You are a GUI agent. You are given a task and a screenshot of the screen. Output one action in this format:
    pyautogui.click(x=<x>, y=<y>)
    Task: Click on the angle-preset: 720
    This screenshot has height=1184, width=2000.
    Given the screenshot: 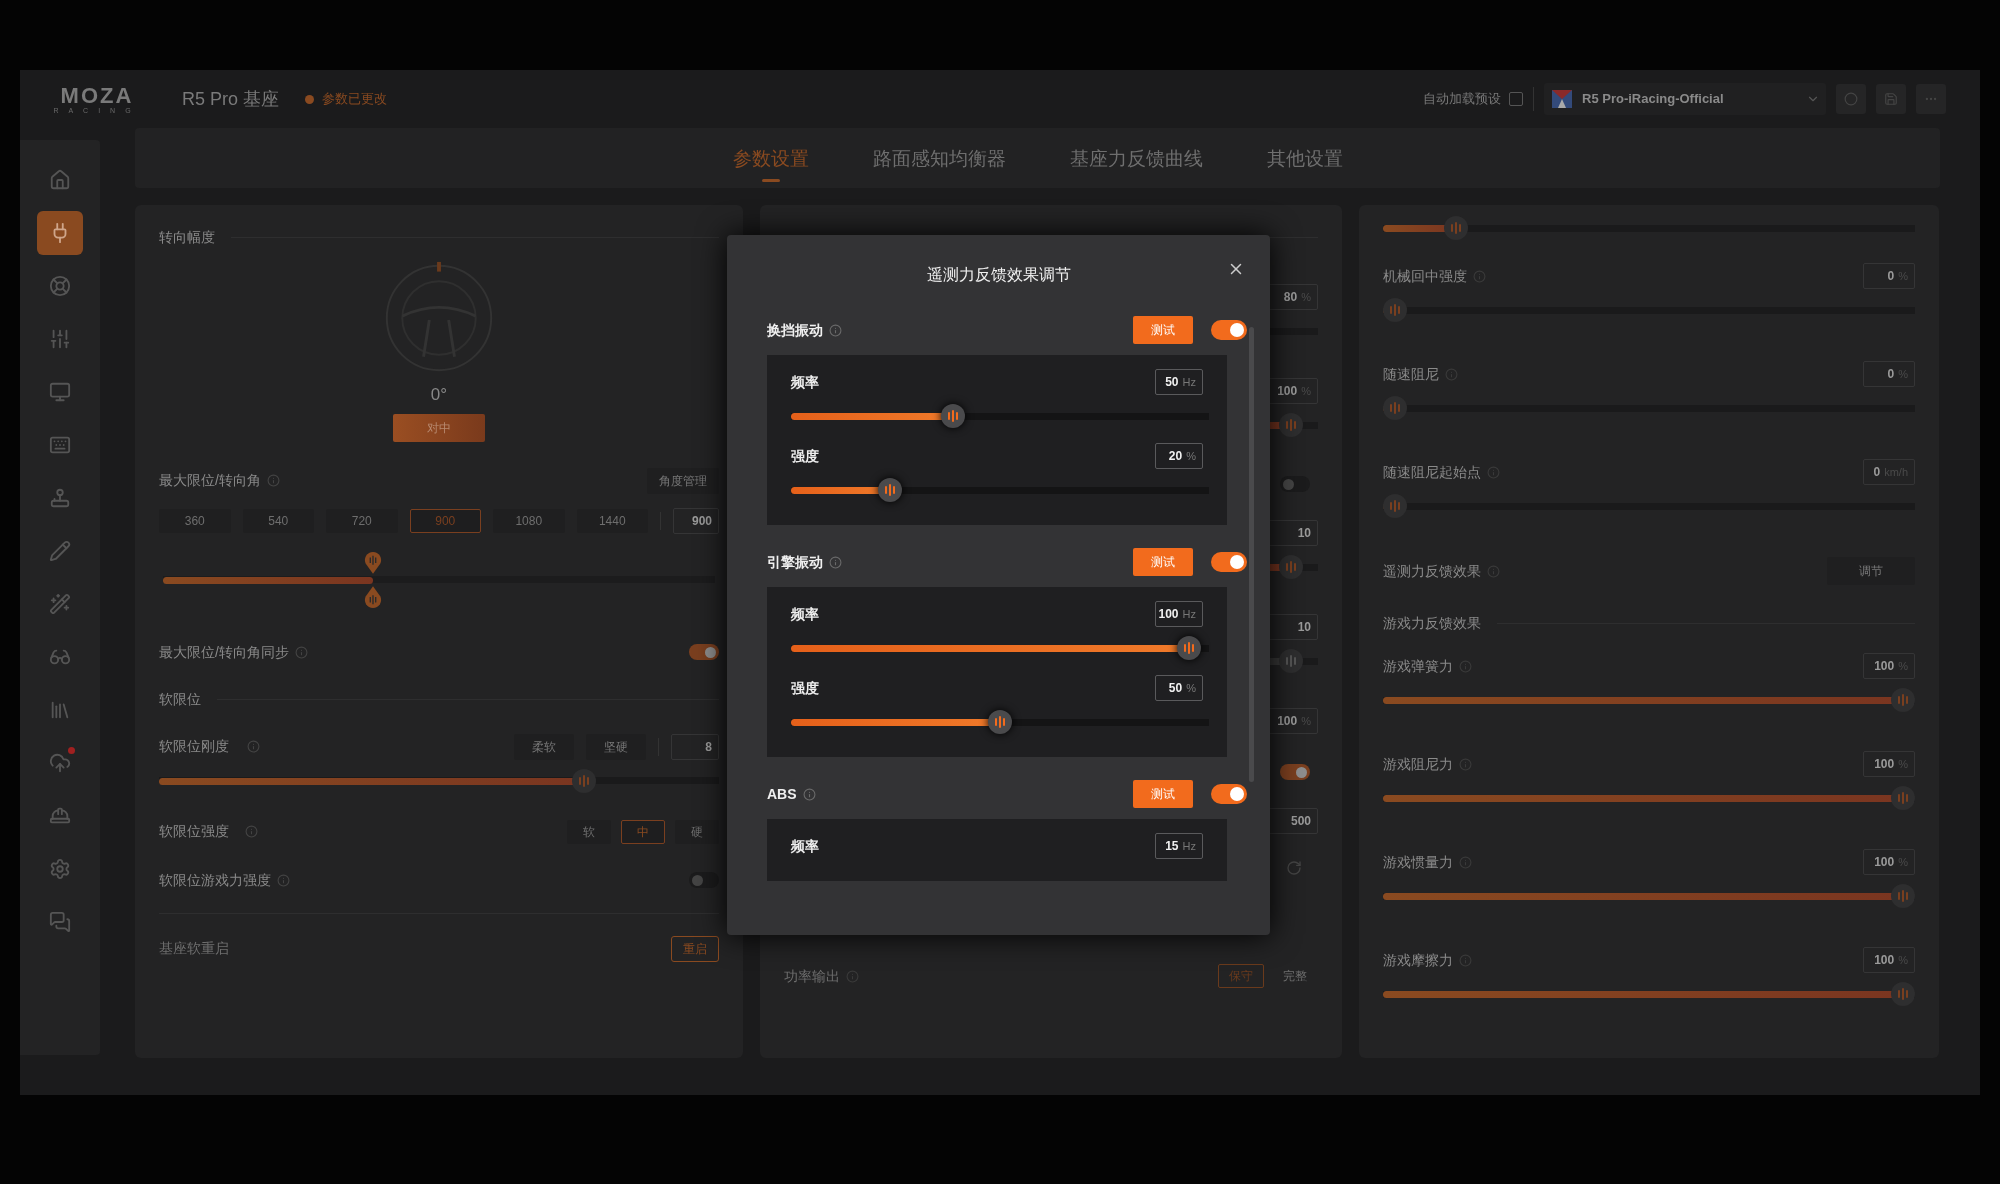 What is the action you would take?
    pyautogui.click(x=362, y=520)
    